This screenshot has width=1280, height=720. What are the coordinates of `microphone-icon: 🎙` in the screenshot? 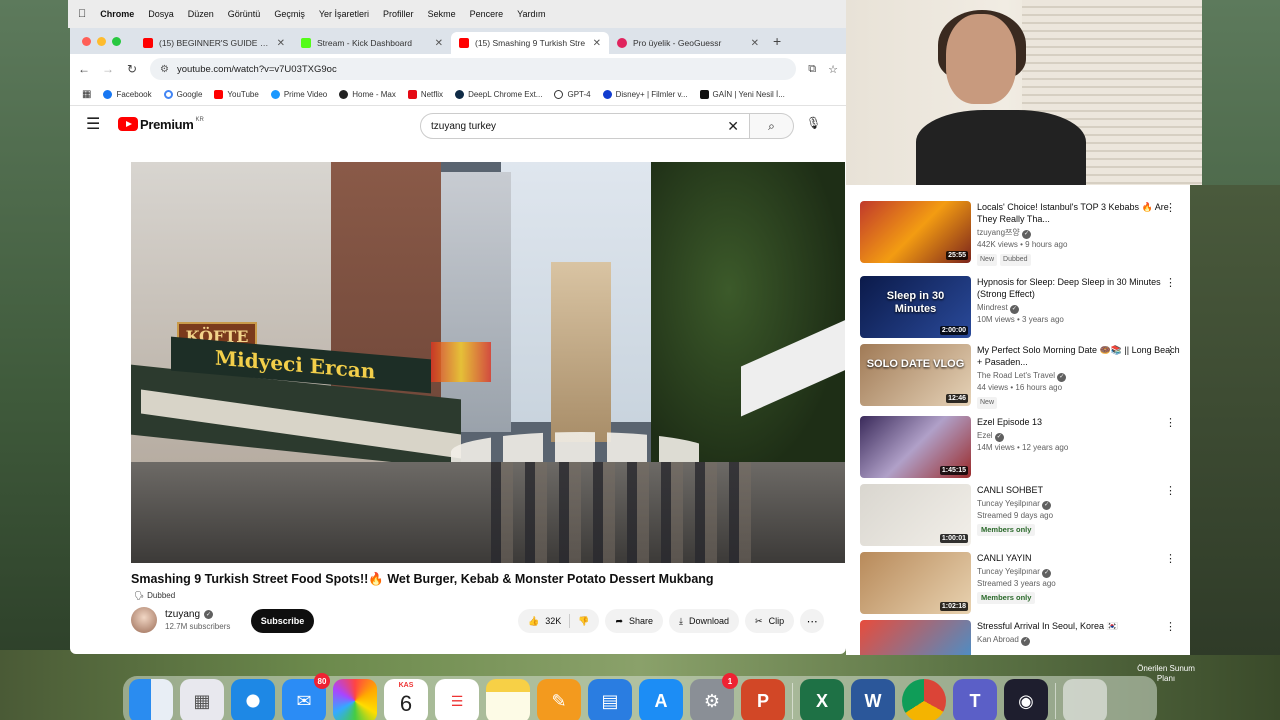 It's located at (813, 123).